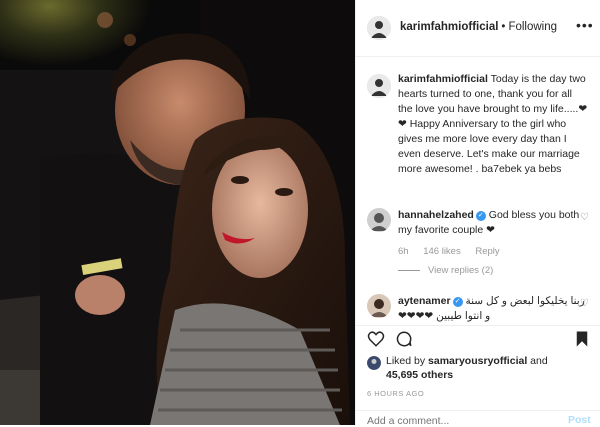 This screenshot has width=600, height=427. I want to click on following-button: Following, so click(532, 27).